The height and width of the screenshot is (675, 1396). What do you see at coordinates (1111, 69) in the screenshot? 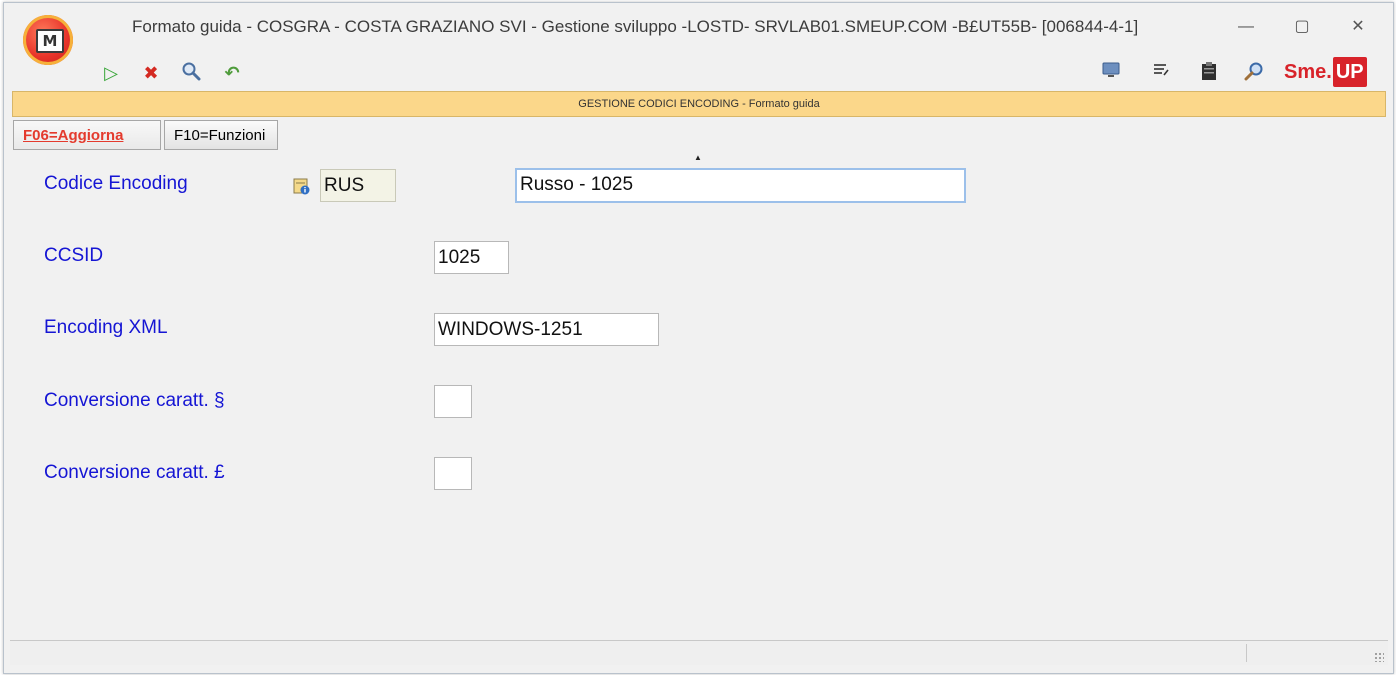
I see `monitor-icon-graphic` at bounding box center [1111, 69].